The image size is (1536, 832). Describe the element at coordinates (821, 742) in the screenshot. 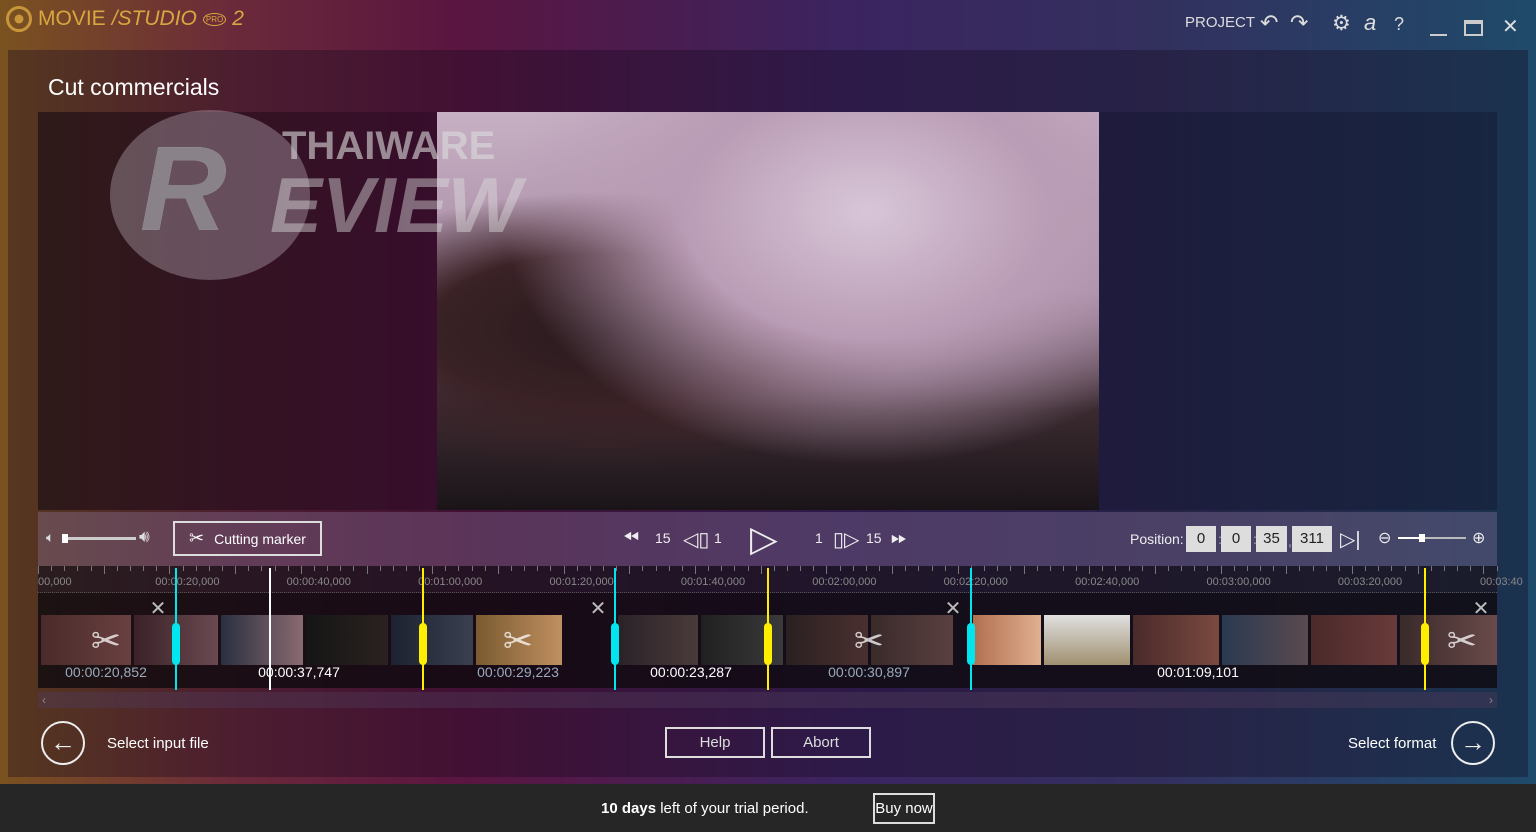

I see `abort-button: Abort` at that location.